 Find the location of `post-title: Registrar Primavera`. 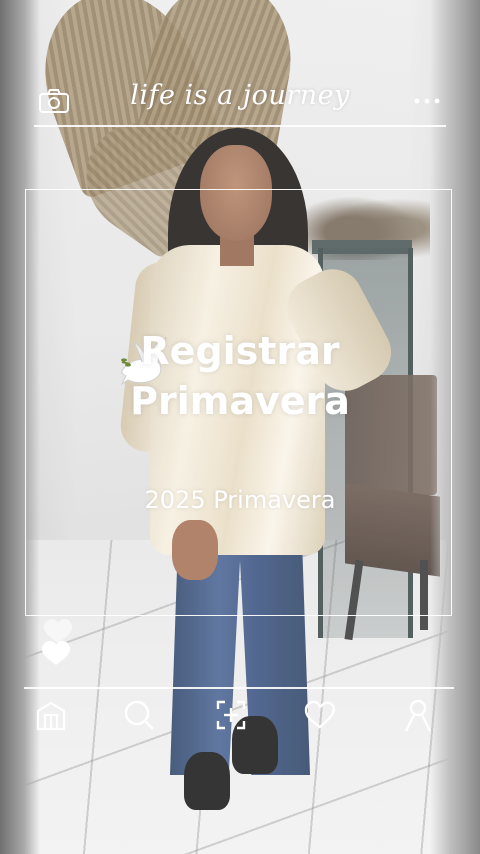

post-title: Registrar Primavera is located at coordinates (240, 376).